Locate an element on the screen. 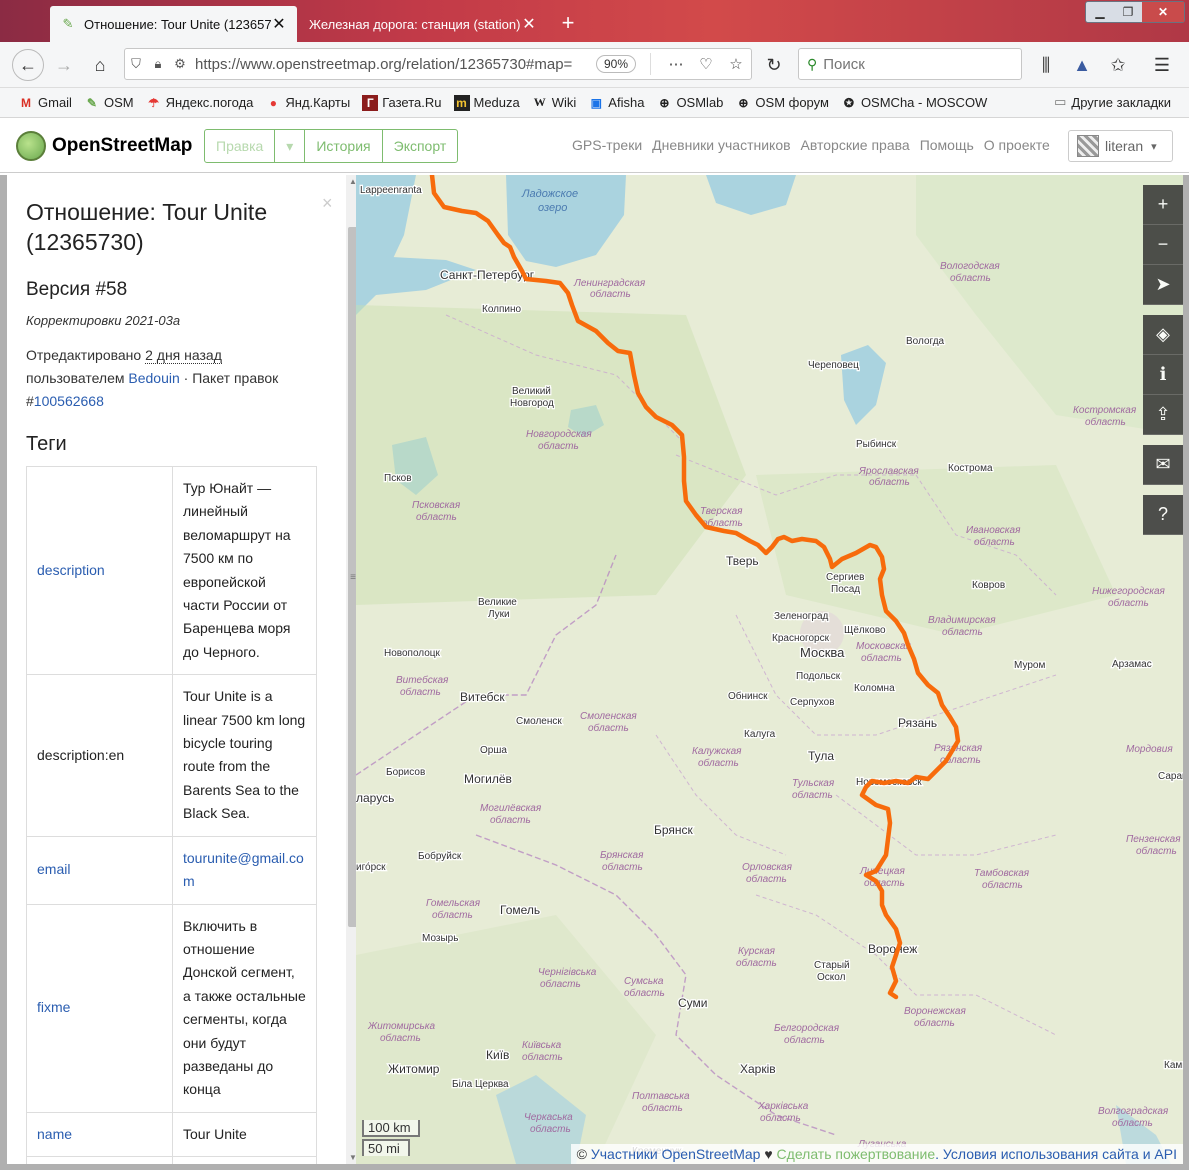 Image resolution: width=1189 pixels, height=1170 pixels. osm-logo: OpenStreetMap is located at coordinates (104, 146).